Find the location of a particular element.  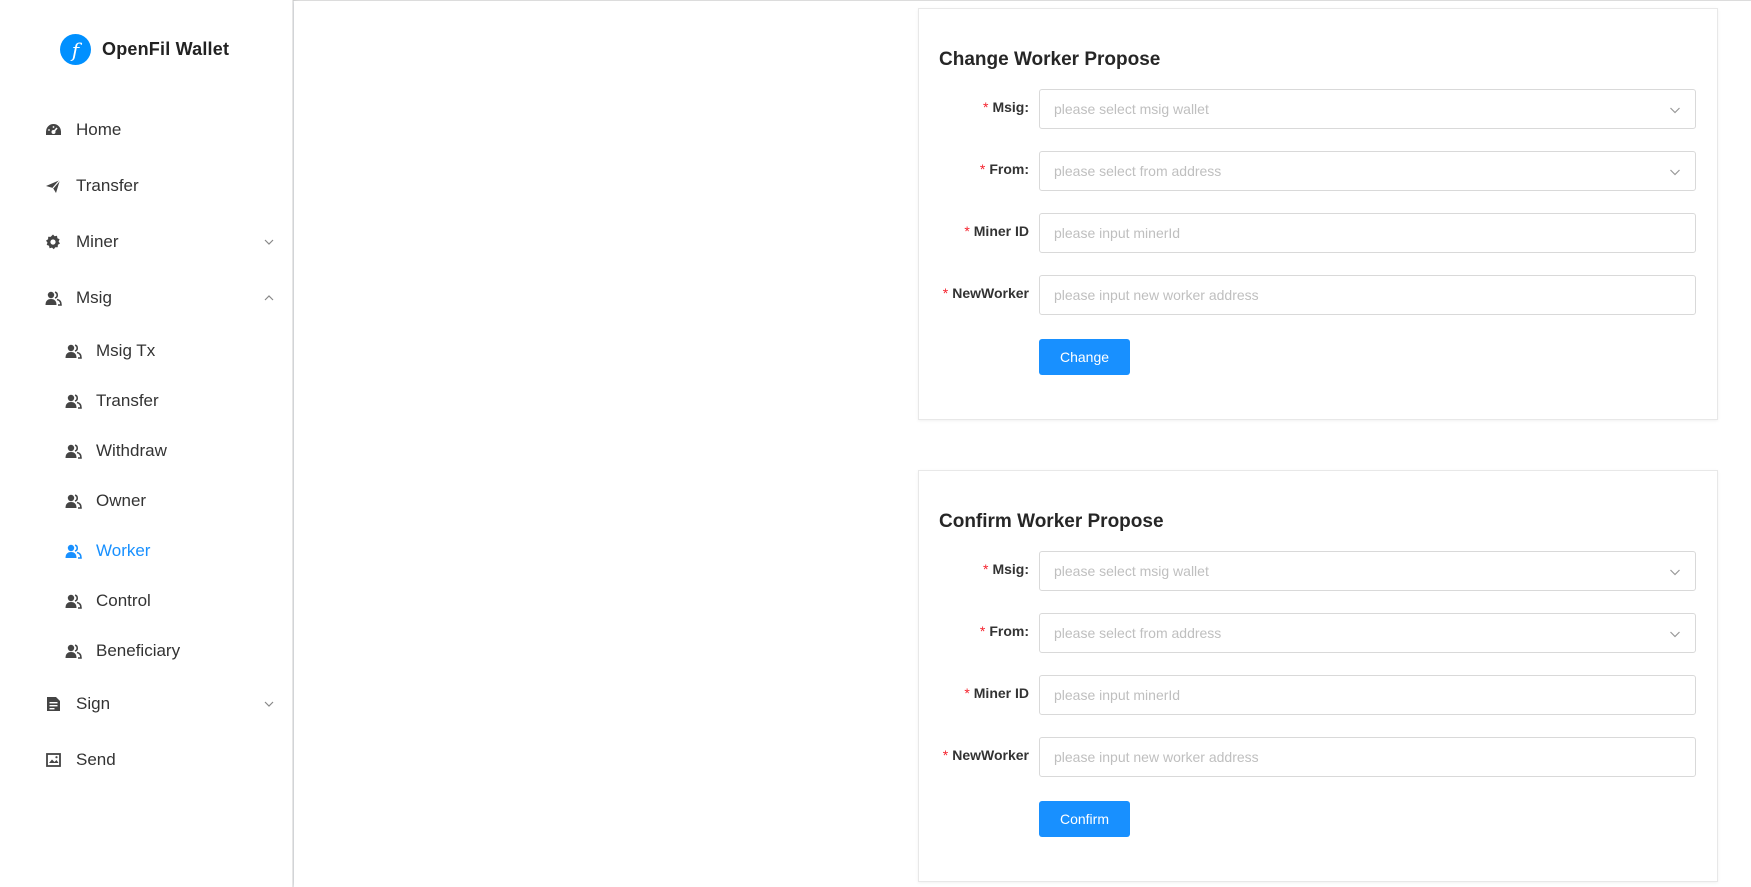

sidebar-subitem-beneficiary: Beneficiary is located at coordinates (146, 651).